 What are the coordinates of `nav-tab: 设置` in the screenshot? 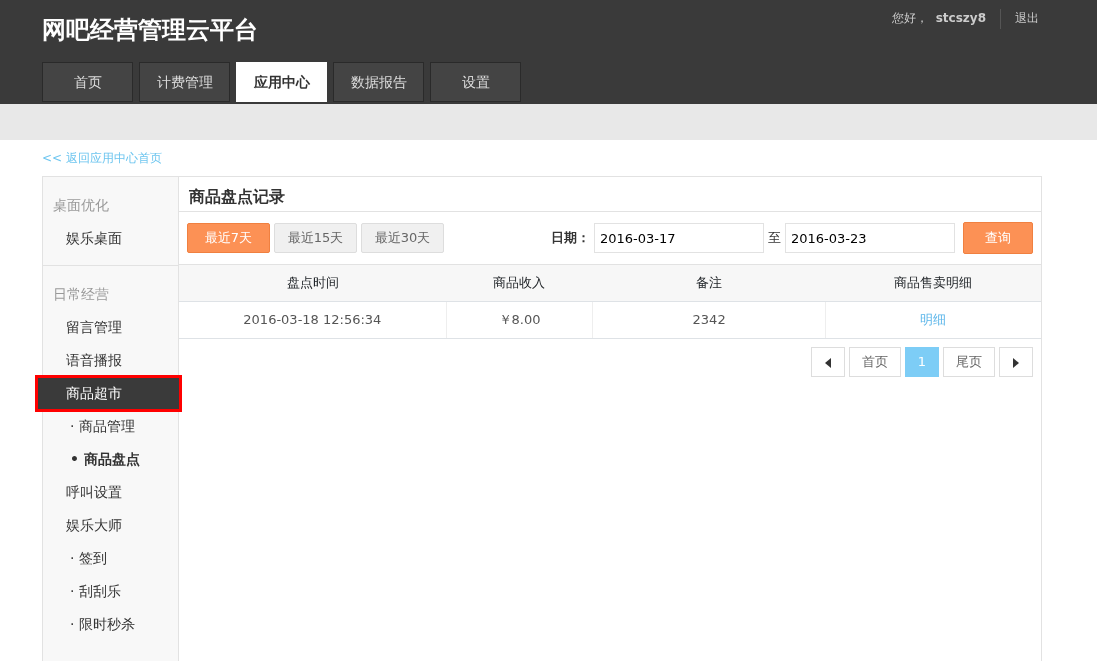 It's located at (475, 82).